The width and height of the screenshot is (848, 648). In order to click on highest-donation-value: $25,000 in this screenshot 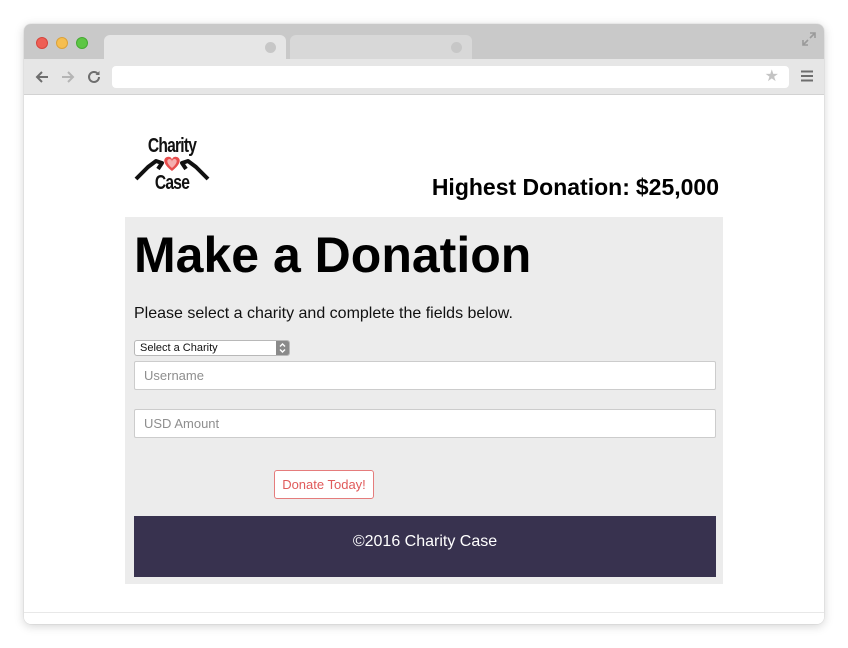, I will do `click(677, 187)`.